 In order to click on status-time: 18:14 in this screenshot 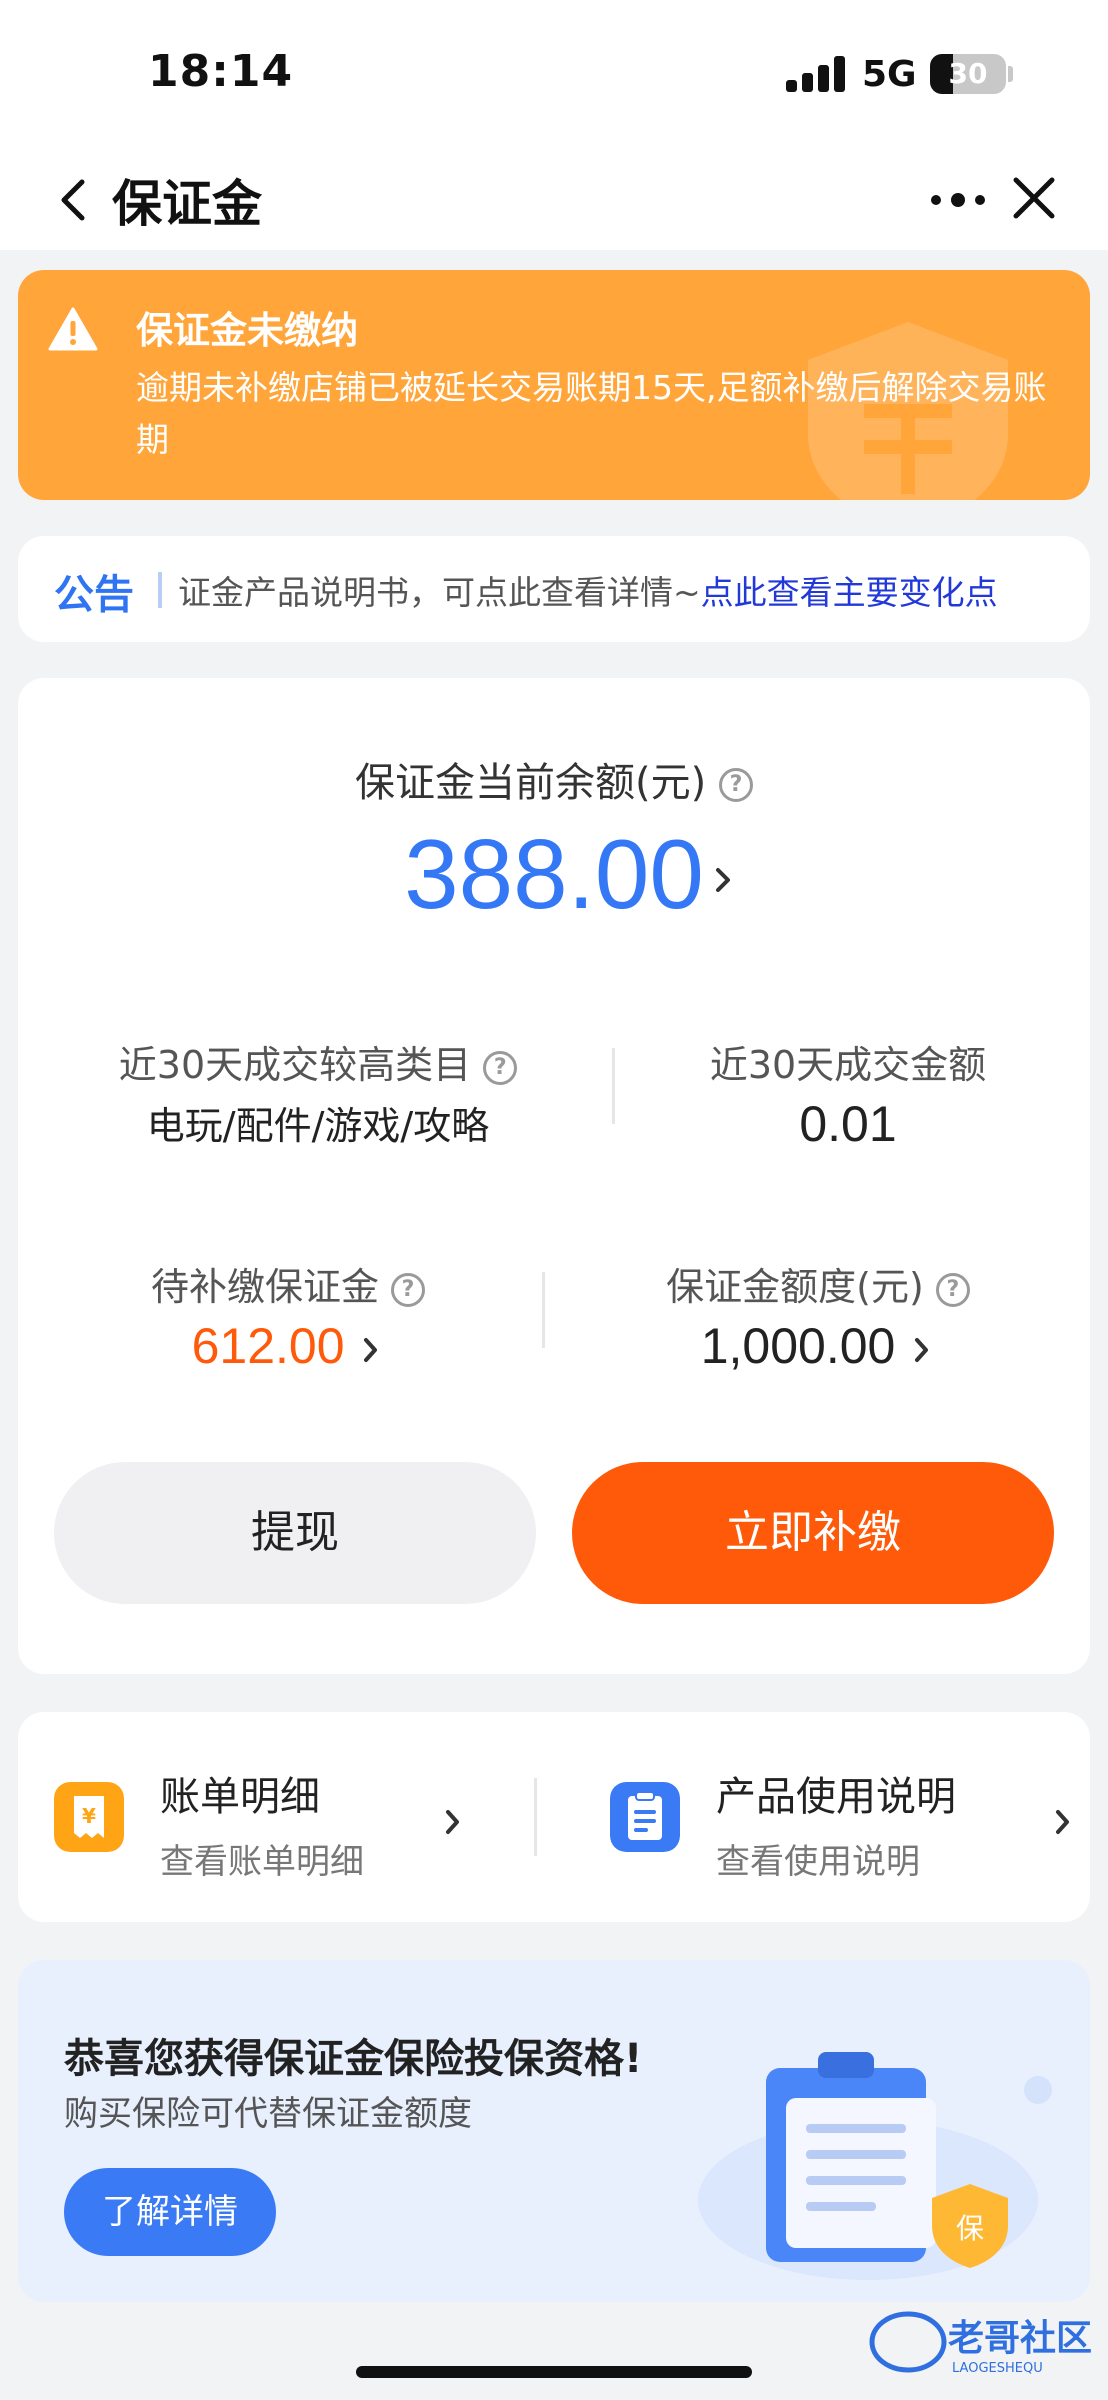, I will do `click(221, 71)`.